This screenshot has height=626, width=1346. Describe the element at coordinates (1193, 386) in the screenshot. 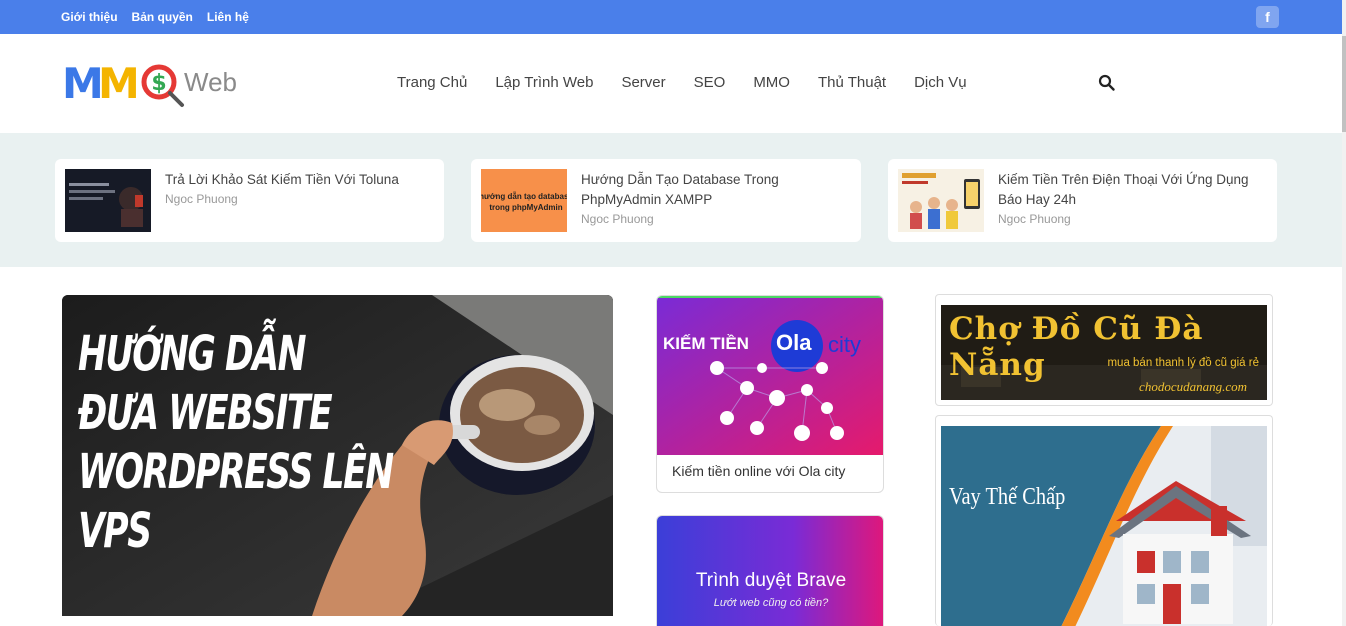

I see `ad-url: chodocudanang.com` at that location.